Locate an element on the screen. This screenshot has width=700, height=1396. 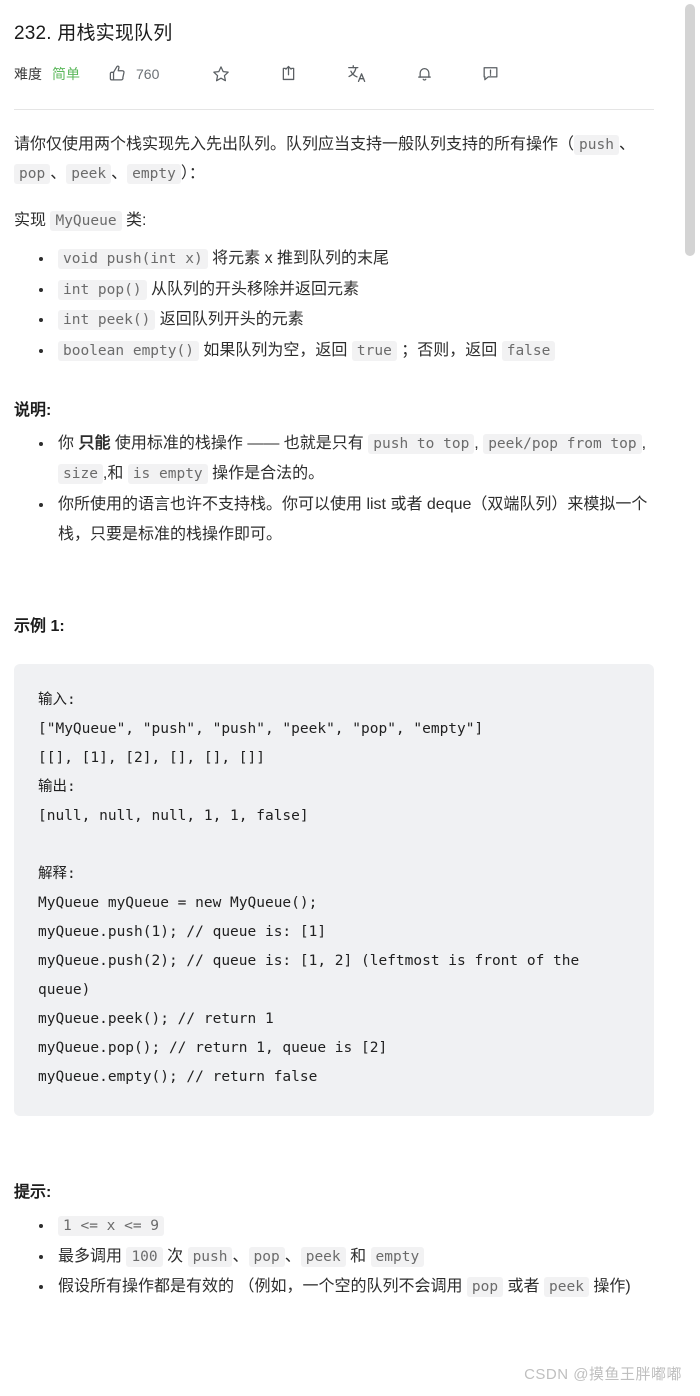
list-item: void push(int x) 将元素 x 推到队列的末尾 is located at coordinates (356, 259).